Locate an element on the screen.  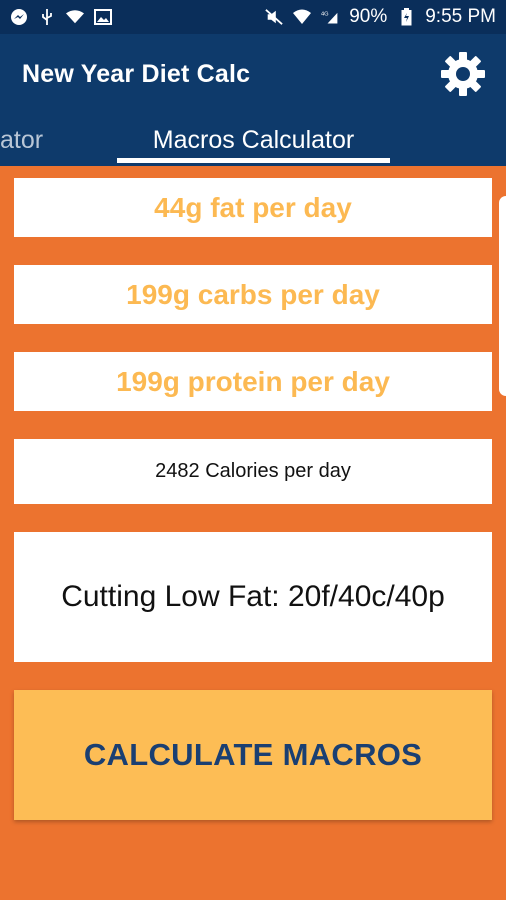
image-icon is located at coordinates (103, 17).